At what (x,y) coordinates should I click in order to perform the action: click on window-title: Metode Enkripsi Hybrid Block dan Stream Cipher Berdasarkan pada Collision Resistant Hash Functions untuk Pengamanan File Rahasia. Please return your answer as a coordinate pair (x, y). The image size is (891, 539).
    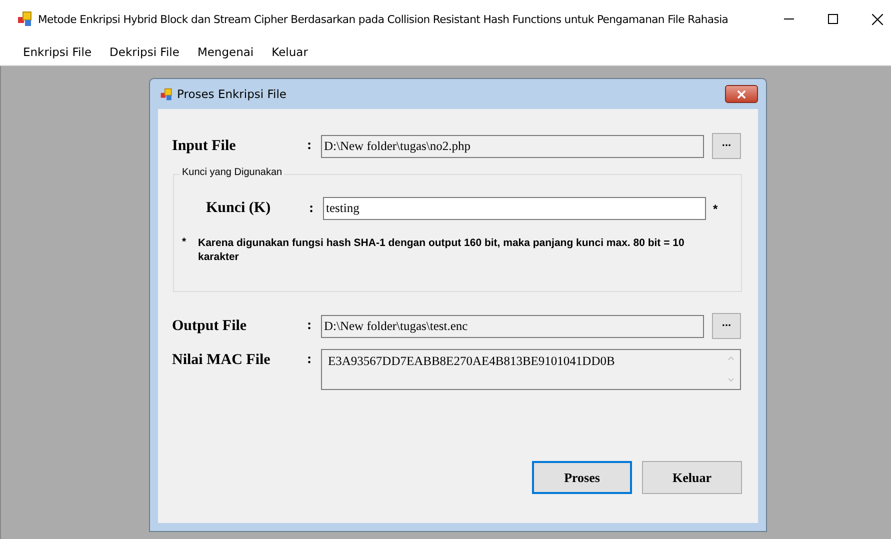
    Looking at the image, I should click on (383, 19).